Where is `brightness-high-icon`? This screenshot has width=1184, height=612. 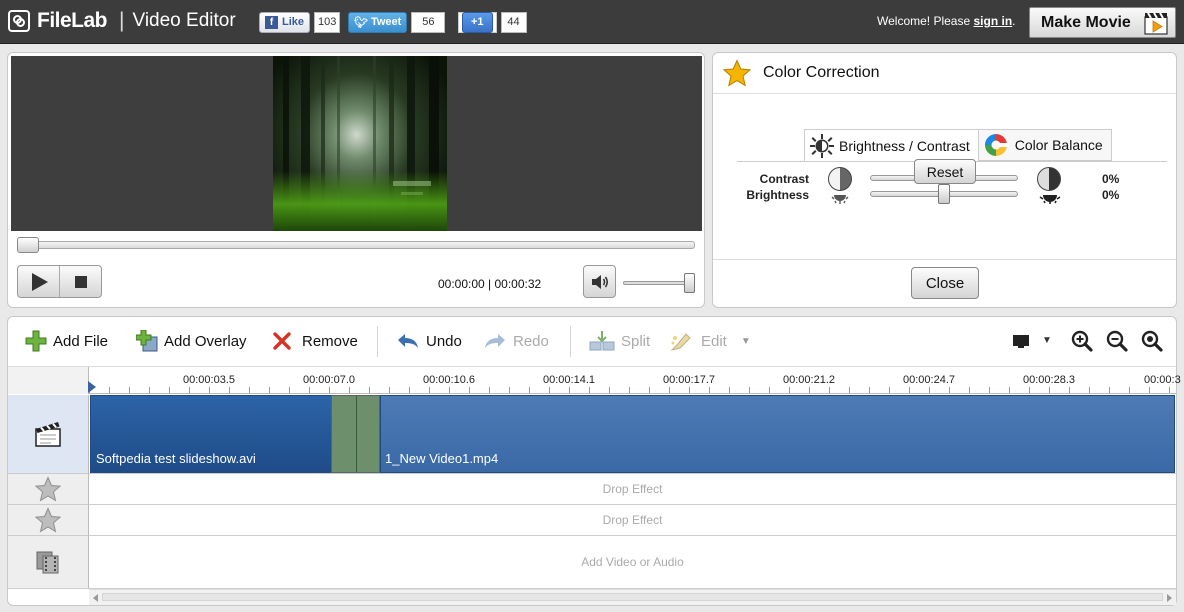
brightness-high-icon is located at coordinates (1050, 199).